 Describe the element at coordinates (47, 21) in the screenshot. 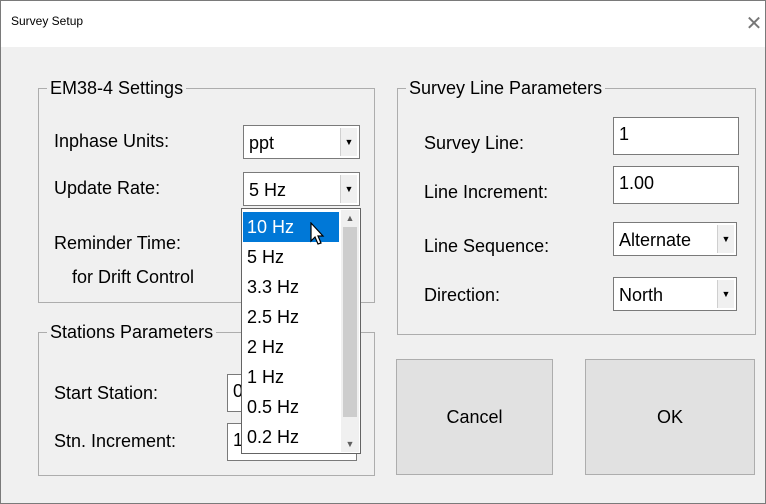

I see `window-title: Survey Setup` at that location.